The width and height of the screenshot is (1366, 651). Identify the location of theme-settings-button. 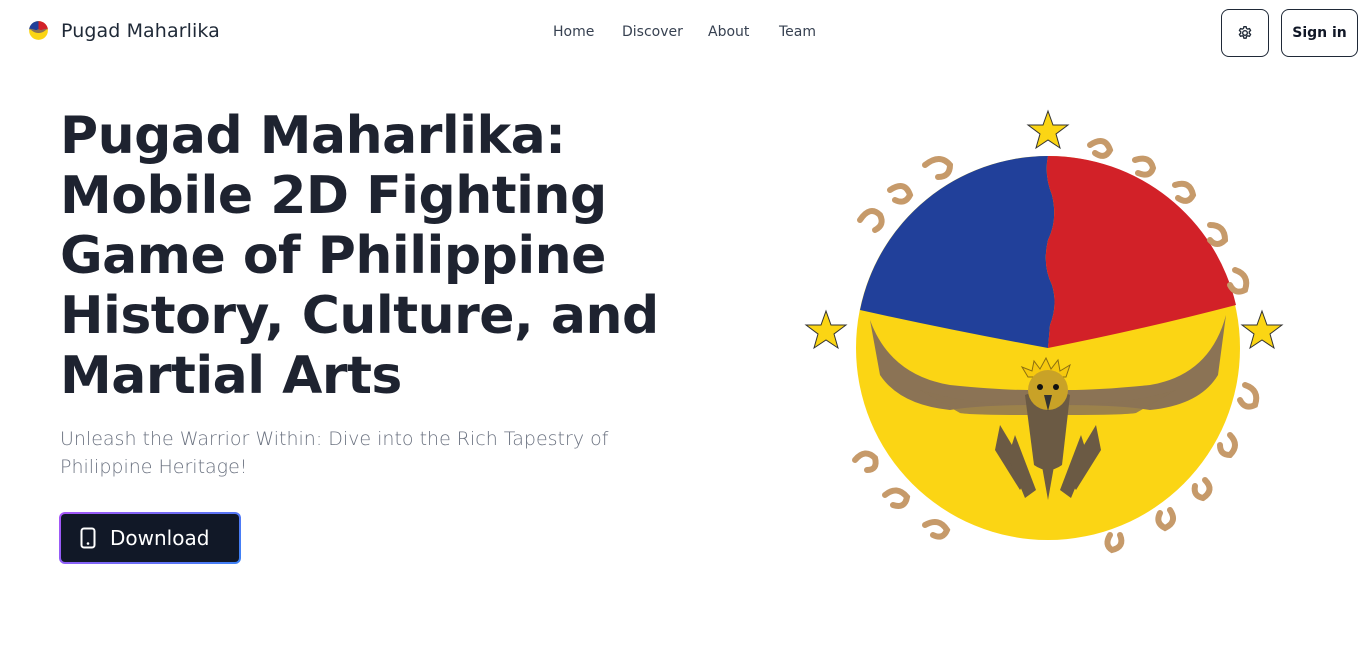
(1245, 33).